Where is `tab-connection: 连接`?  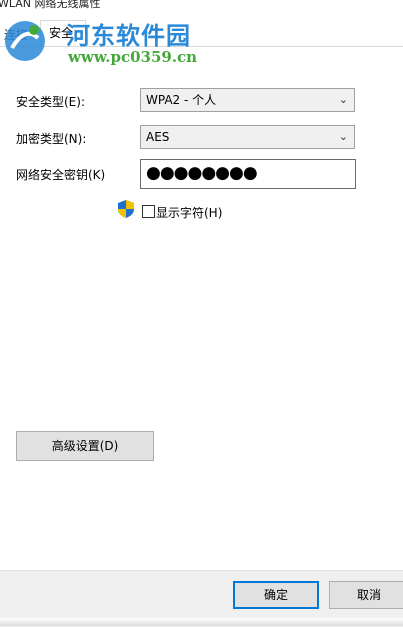 tab-connection: 连接 is located at coordinates (16, 35).